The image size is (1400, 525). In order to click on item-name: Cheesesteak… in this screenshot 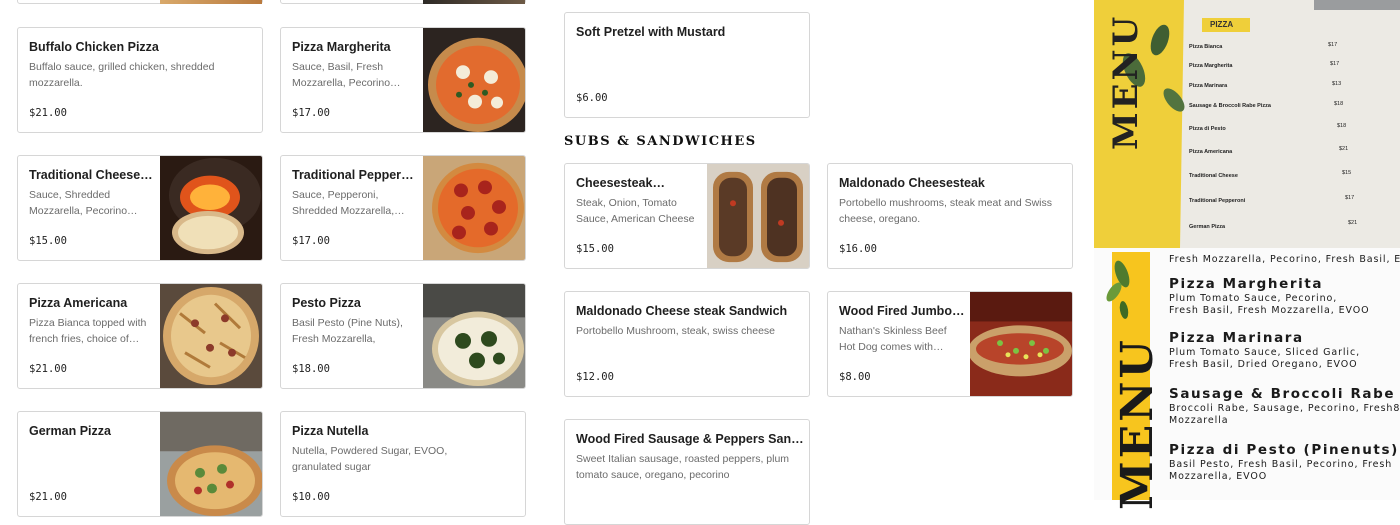, I will do `click(620, 183)`.